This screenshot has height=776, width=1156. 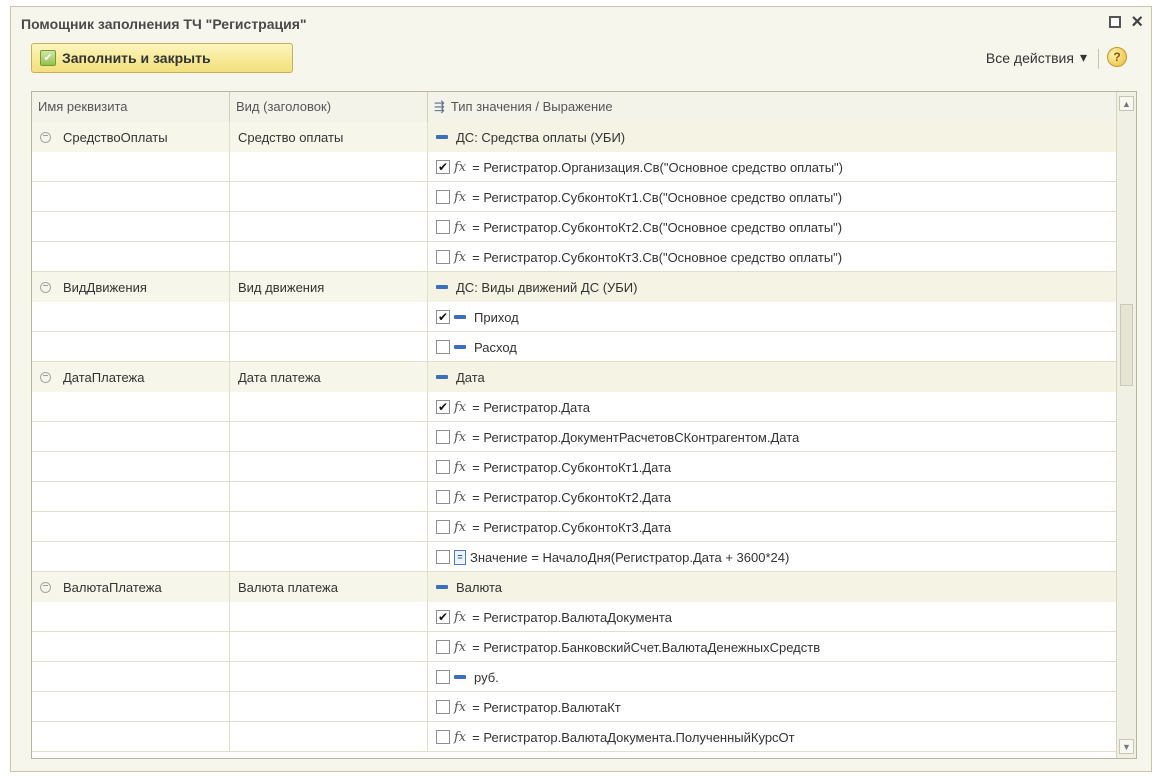 I want to click on value-expression-cell: fx = Регистратор.СубконтоКт2.Дата, so click(x=773, y=497).